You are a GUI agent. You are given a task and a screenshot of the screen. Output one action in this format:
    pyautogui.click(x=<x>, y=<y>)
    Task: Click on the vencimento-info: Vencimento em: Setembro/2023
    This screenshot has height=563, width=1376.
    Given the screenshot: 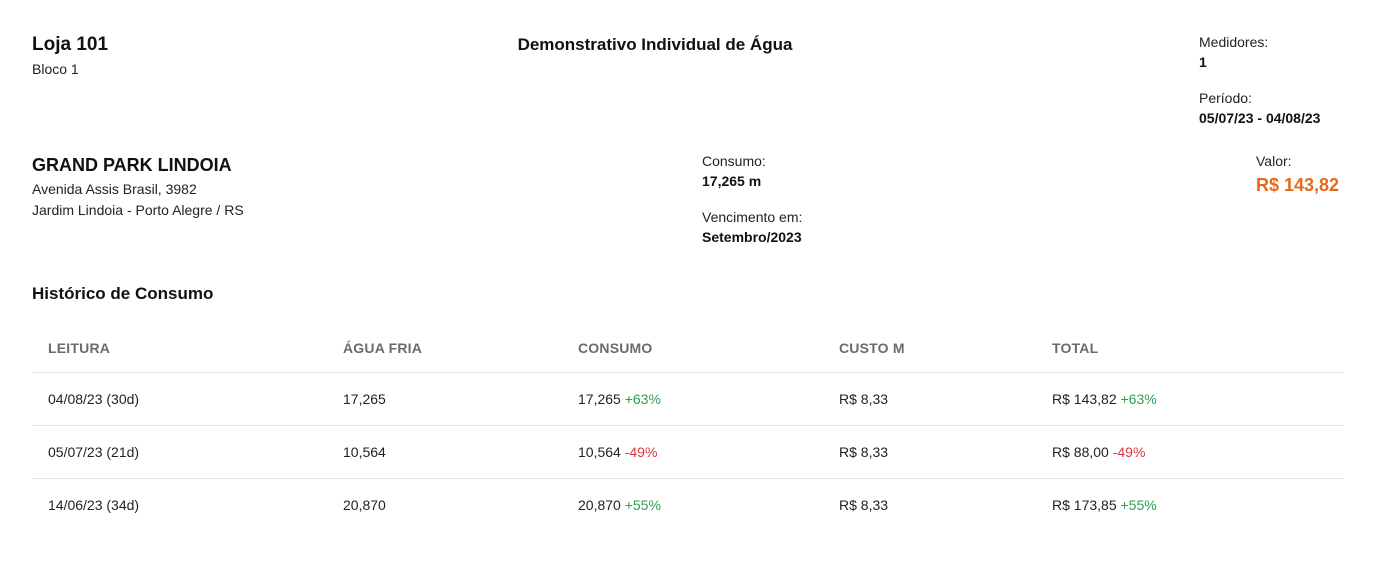 What is the action you would take?
    pyautogui.click(x=752, y=227)
    